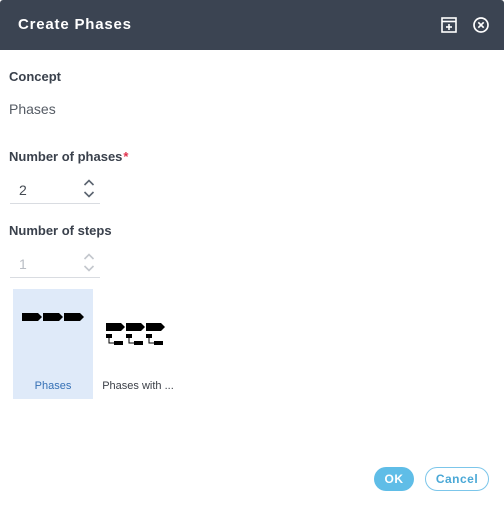  Describe the element at coordinates (23, 264) in the screenshot. I see `steps-value: 1` at that location.